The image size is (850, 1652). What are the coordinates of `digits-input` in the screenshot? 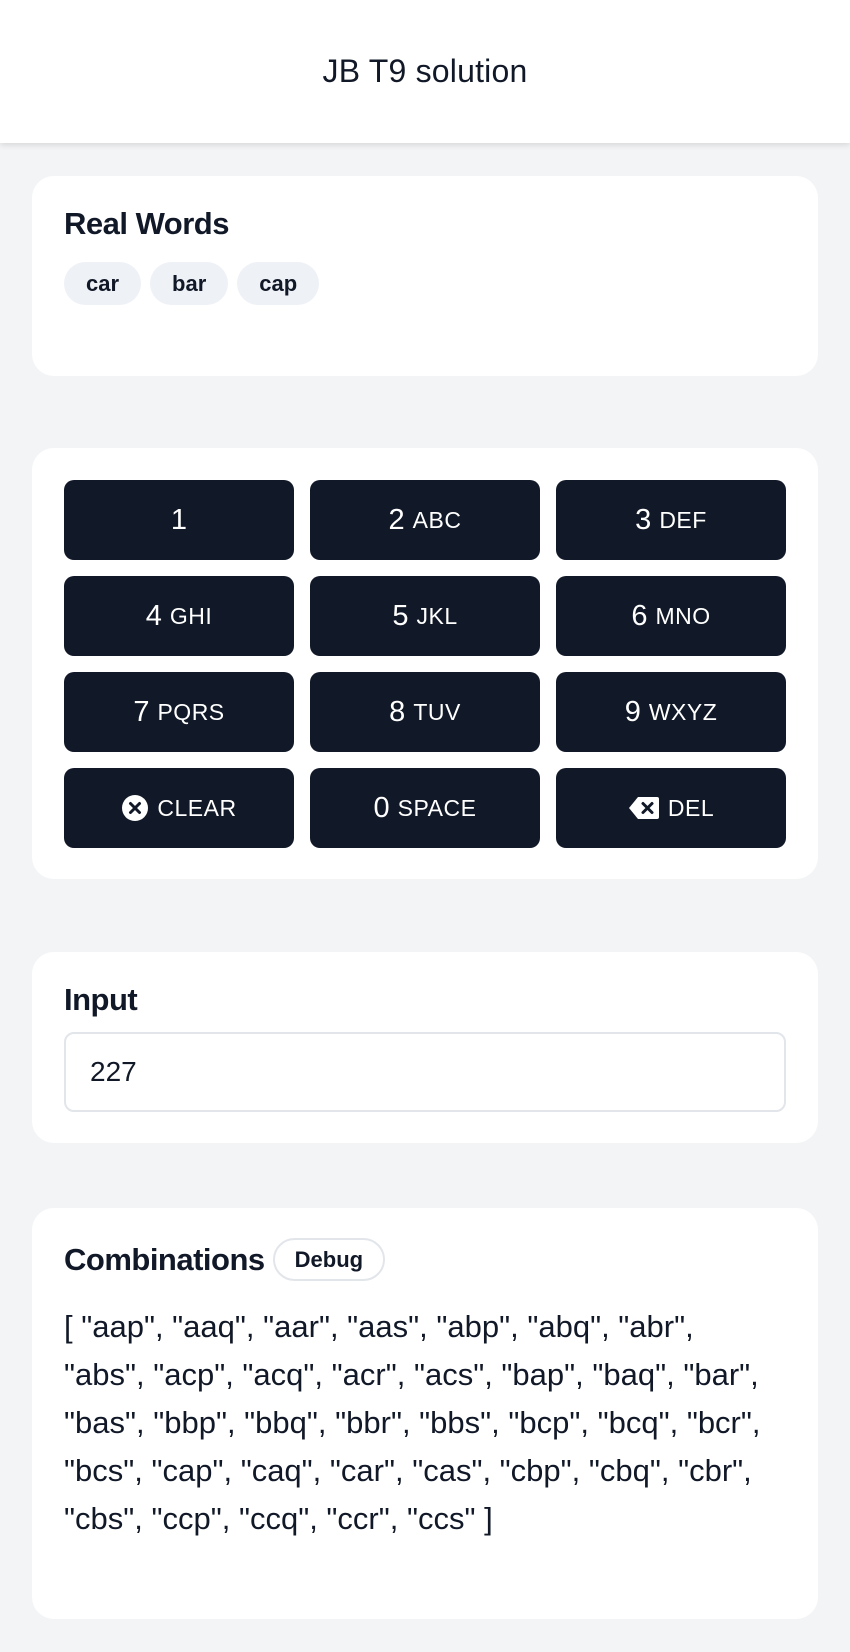 It's located at (425, 1072).